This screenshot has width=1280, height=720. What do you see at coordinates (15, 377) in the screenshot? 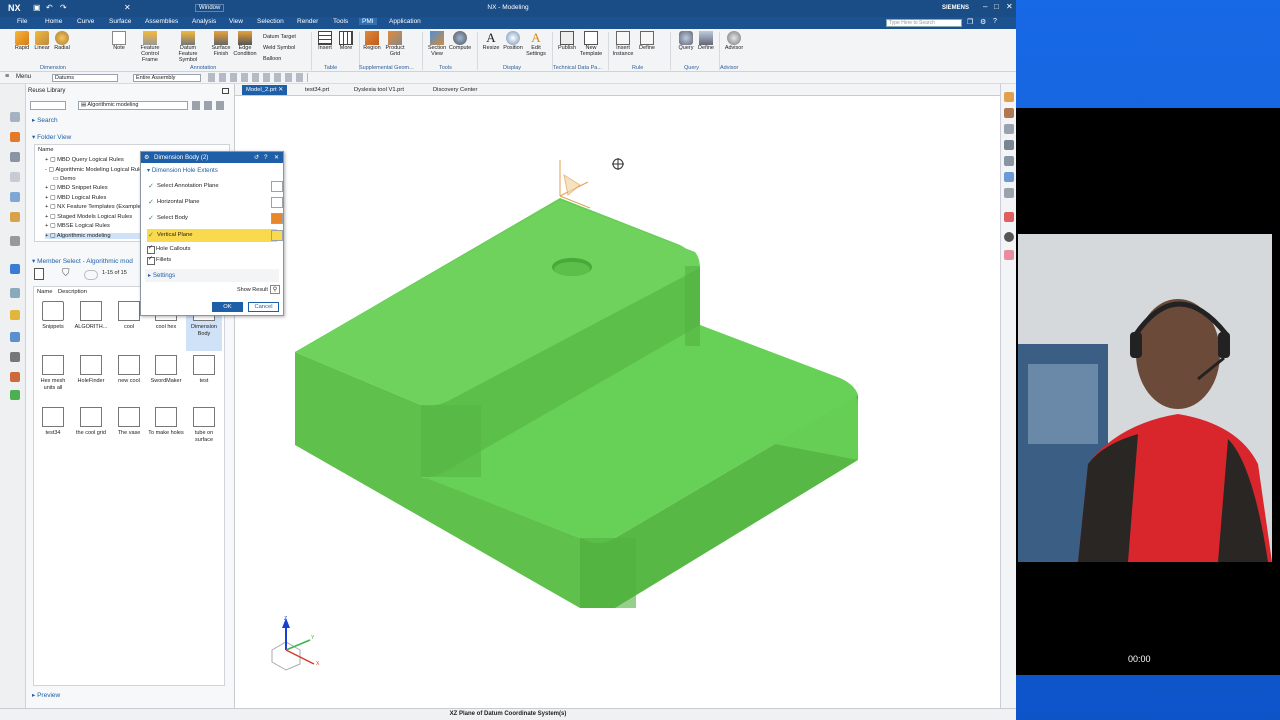
I see `rules-icon` at bounding box center [15, 377].